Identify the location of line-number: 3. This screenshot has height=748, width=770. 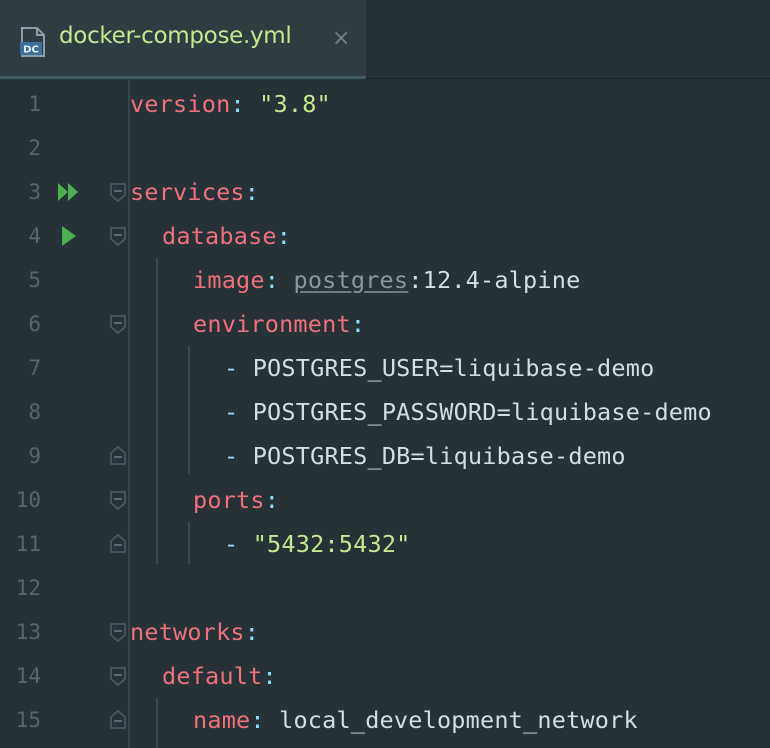
(34, 192).